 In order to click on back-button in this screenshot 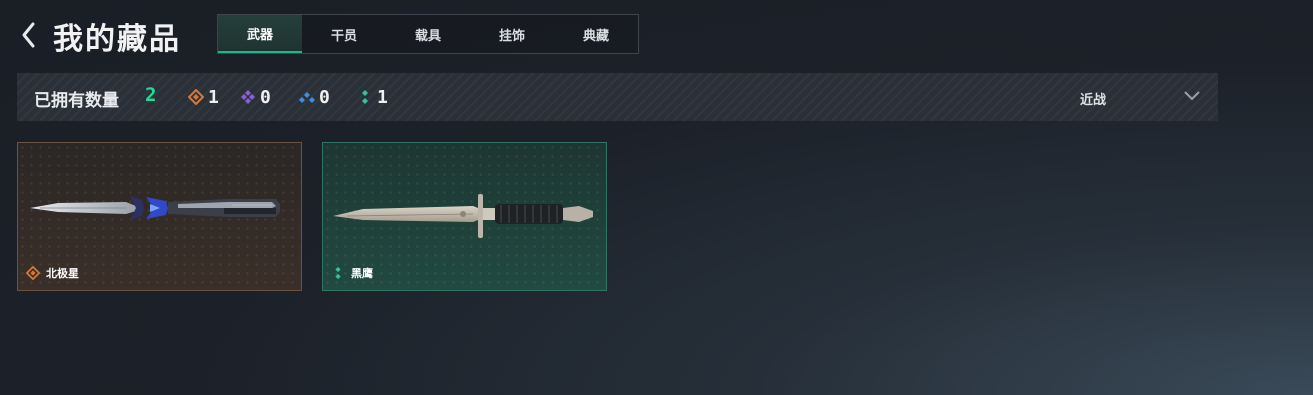, I will do `click(30, 35)`.